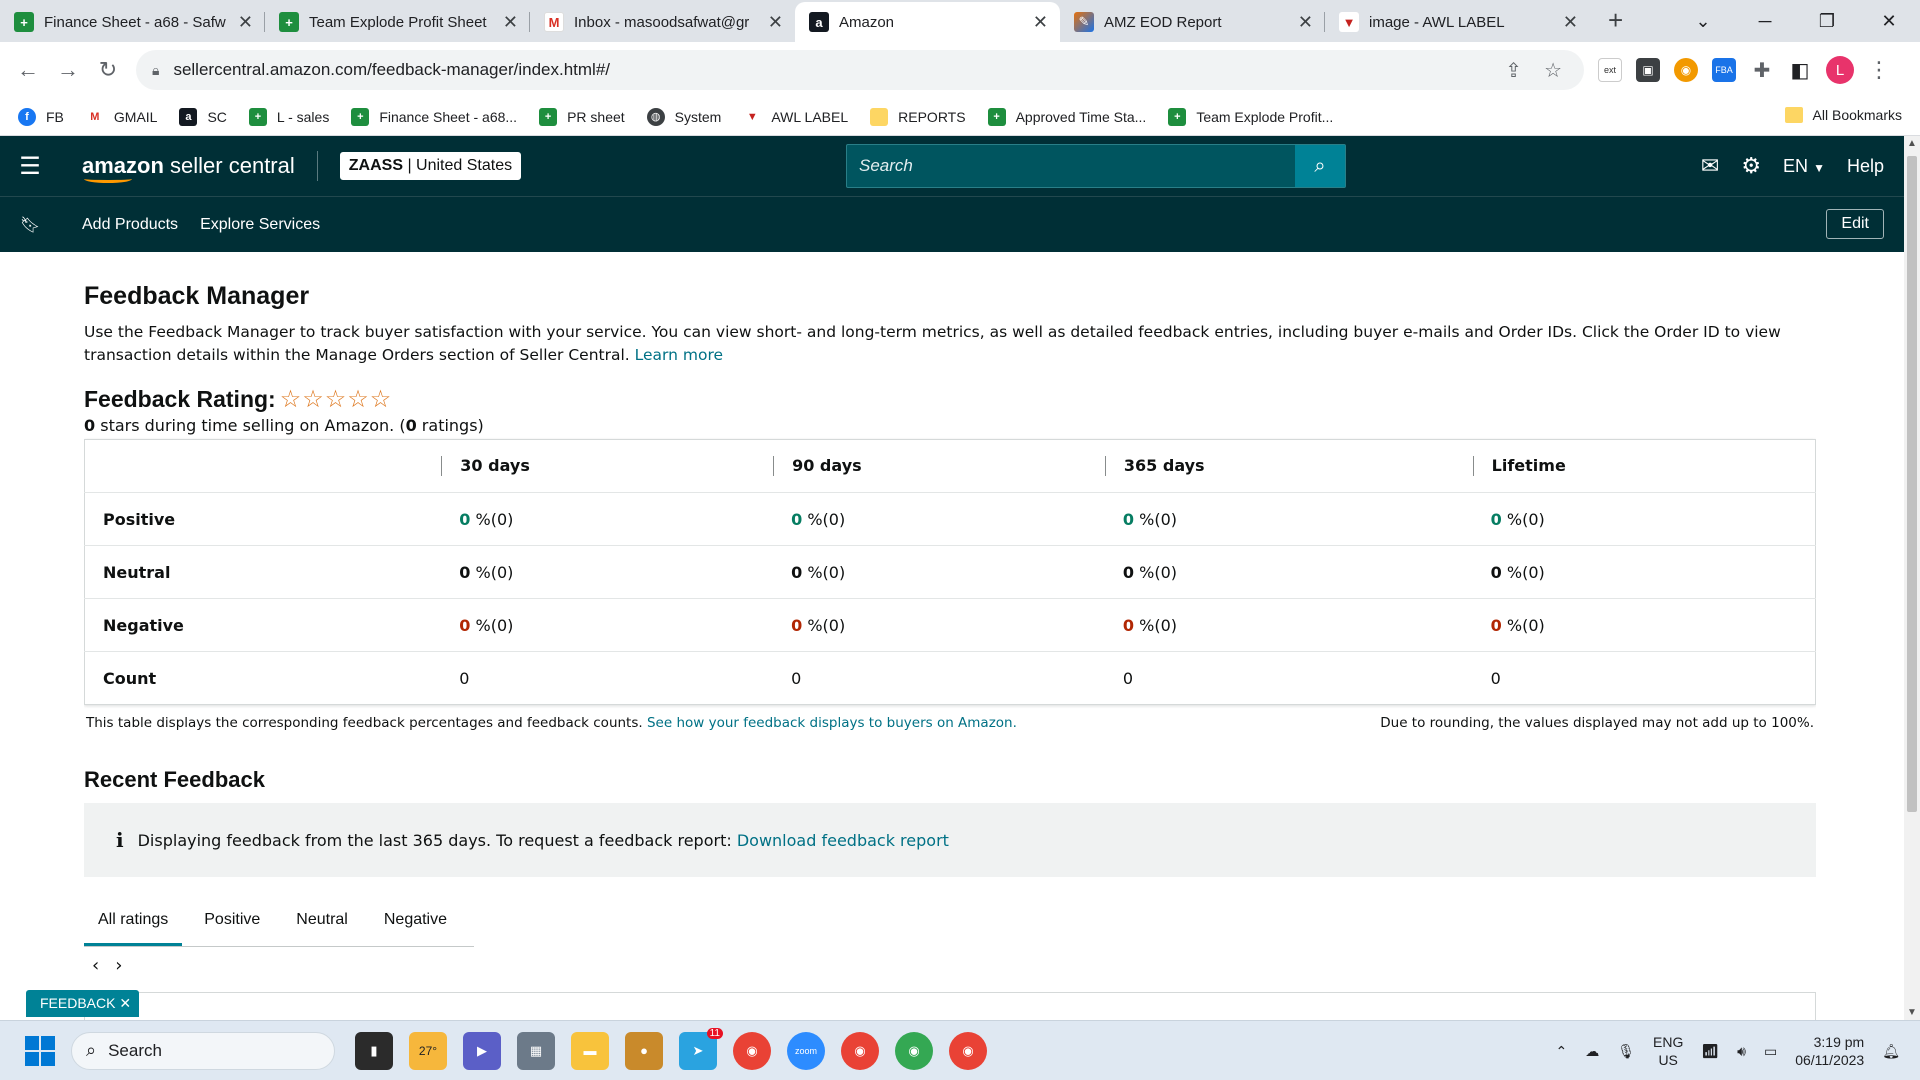 This screenshot has height=1080, width=1920. What do you see at coordinates (83, 1003) in the screenshot?
I see `feedback-button: FEEDBACK ✕` at bounding box center [83, 1003].